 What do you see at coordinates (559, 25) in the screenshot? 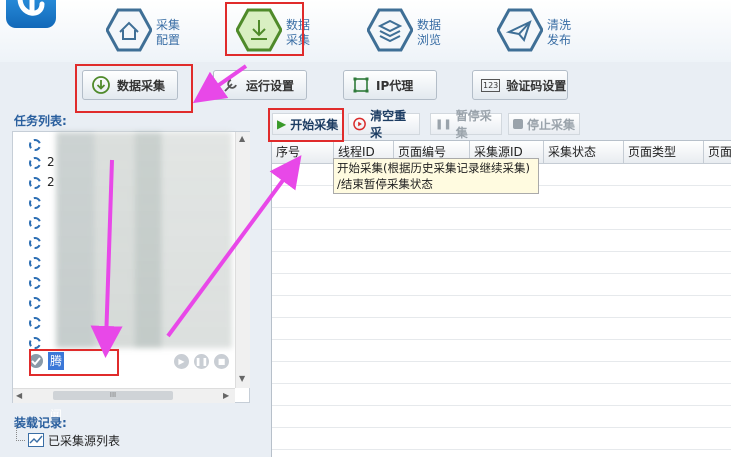
I see `ribbon-label: 清洗` at bounding box center [559, 25].